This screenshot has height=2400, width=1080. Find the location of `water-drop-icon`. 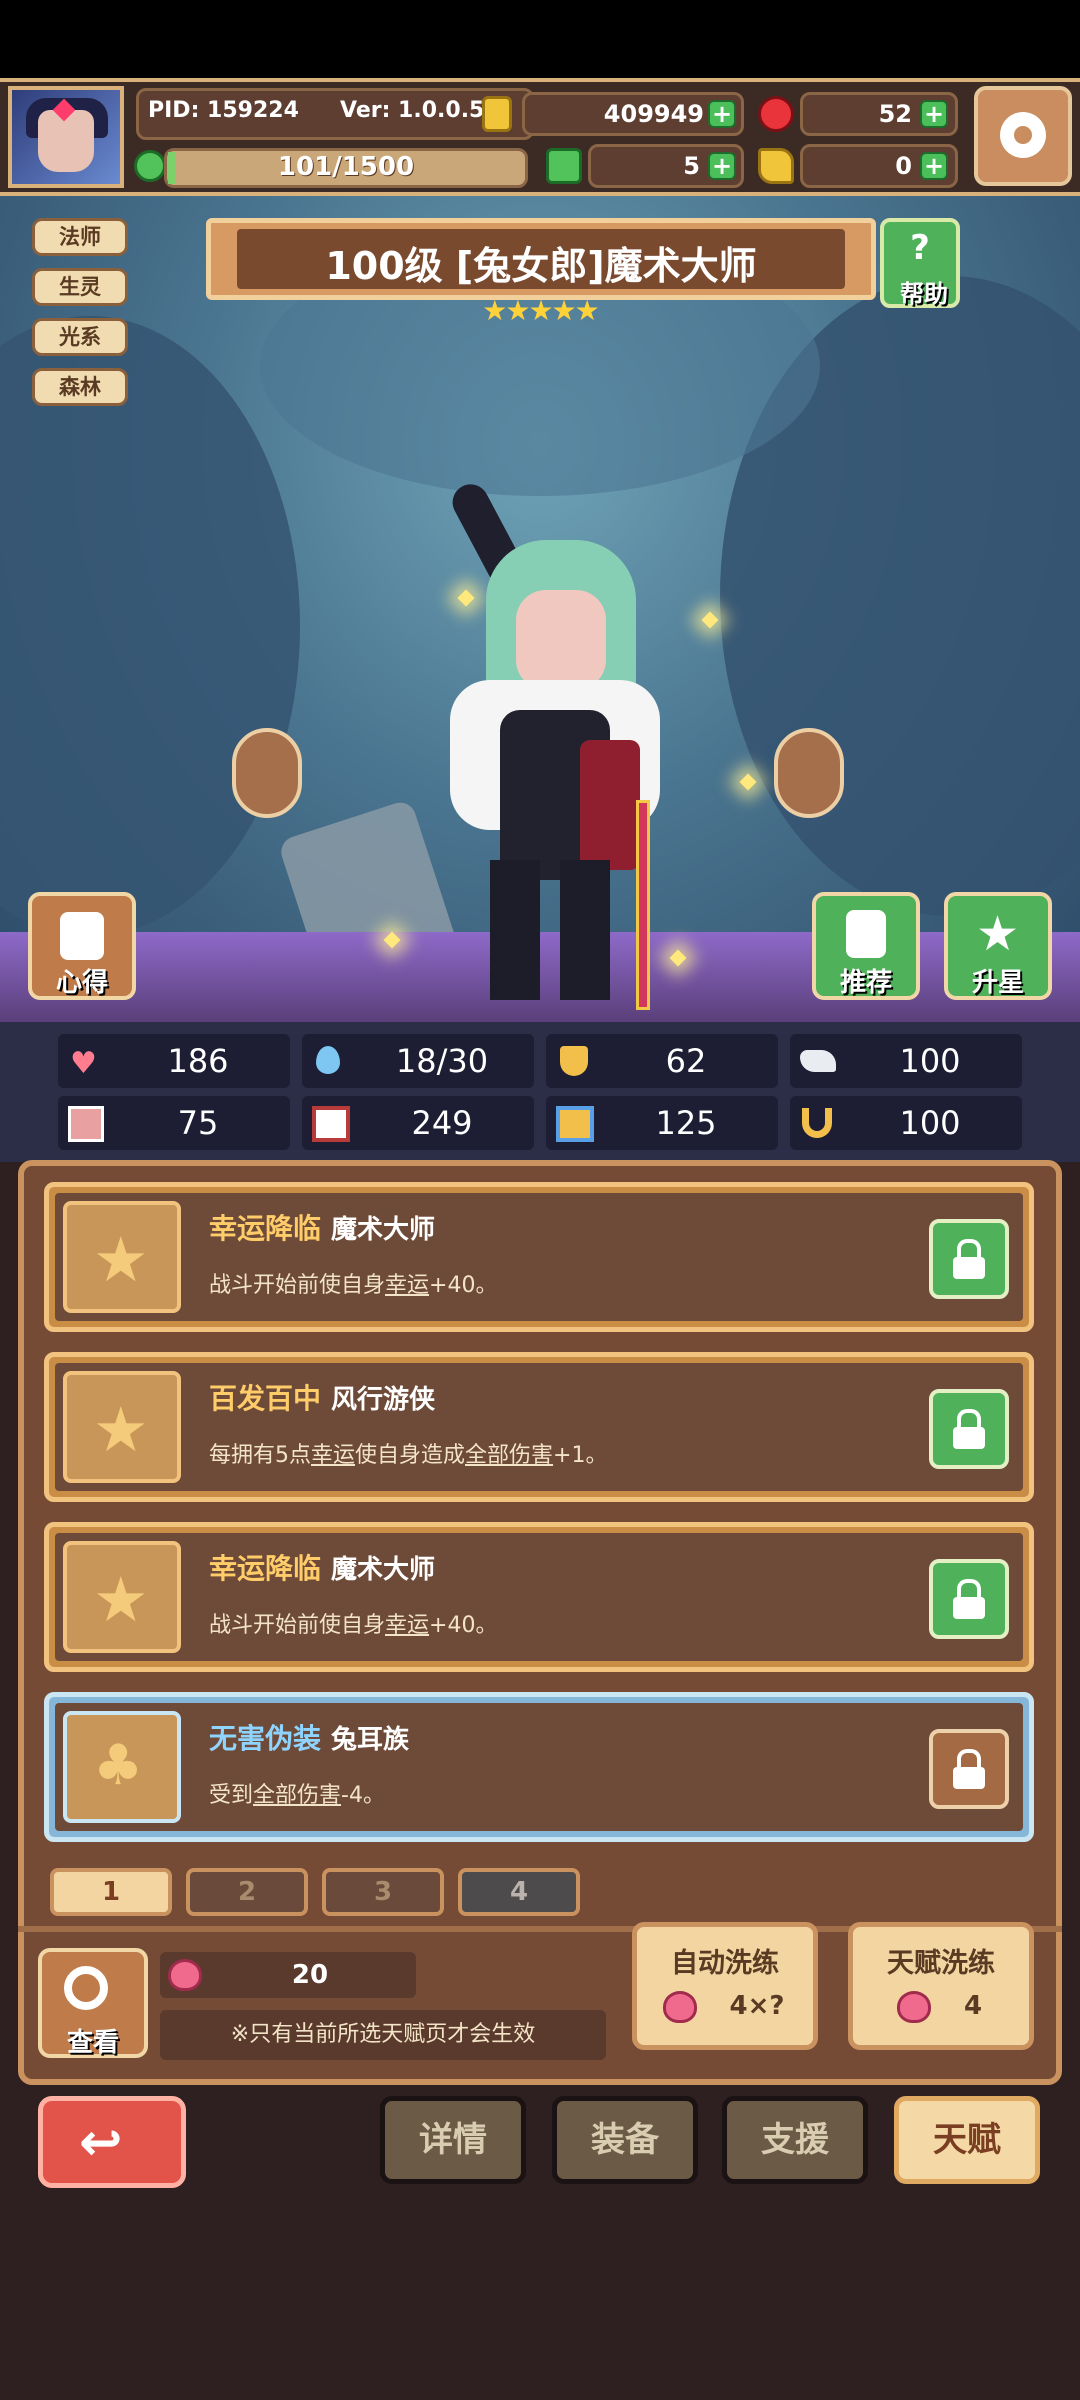

water-drop-icon is located at coordinates (328, 1060).